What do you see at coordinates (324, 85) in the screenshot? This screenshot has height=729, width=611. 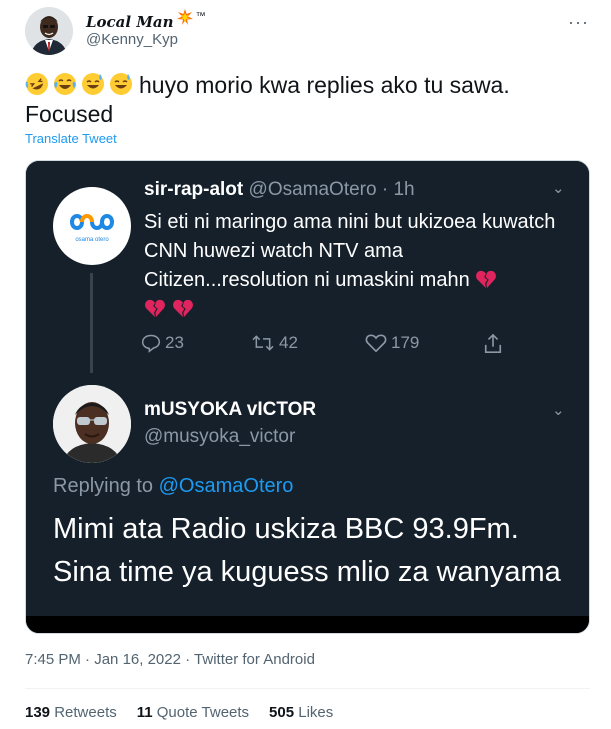 I see `tweet-text-line1: huyo morio kwa replies ako tu sawa.` at bounding box center [324, 85].